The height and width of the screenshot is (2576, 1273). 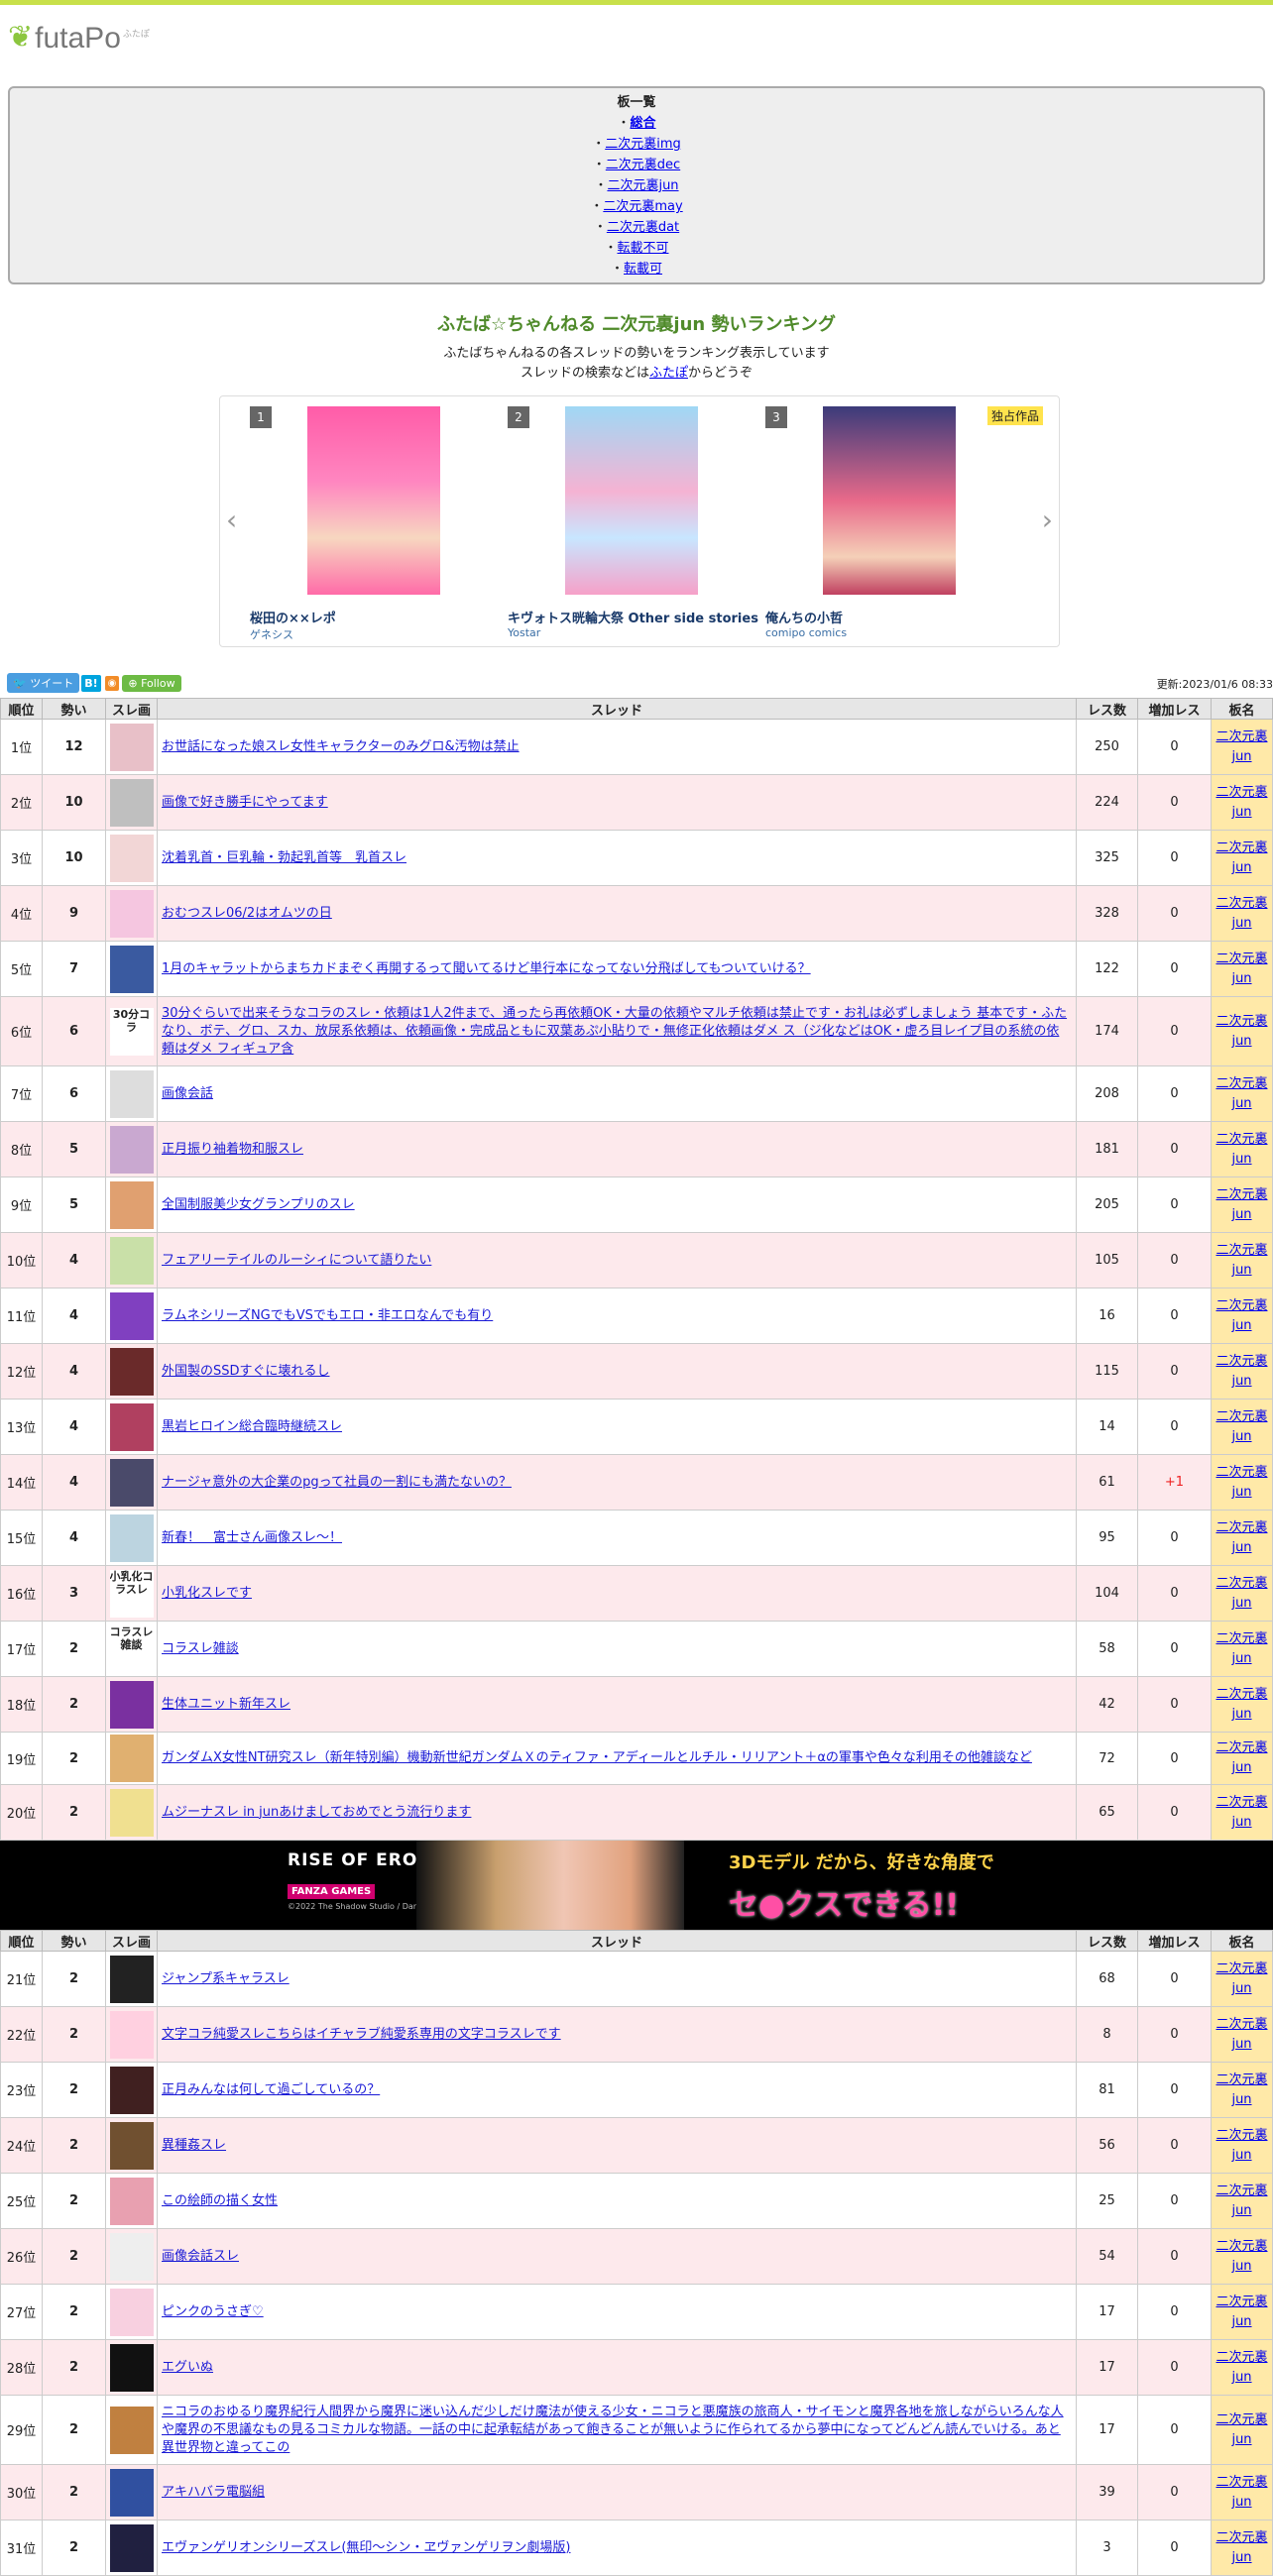 What do you see at coordinates (296, 1260) in the screenshot?
I see `thread-link: フェアリーテイルのルーシィについて語りたい` at bounding box center [296, 1260].